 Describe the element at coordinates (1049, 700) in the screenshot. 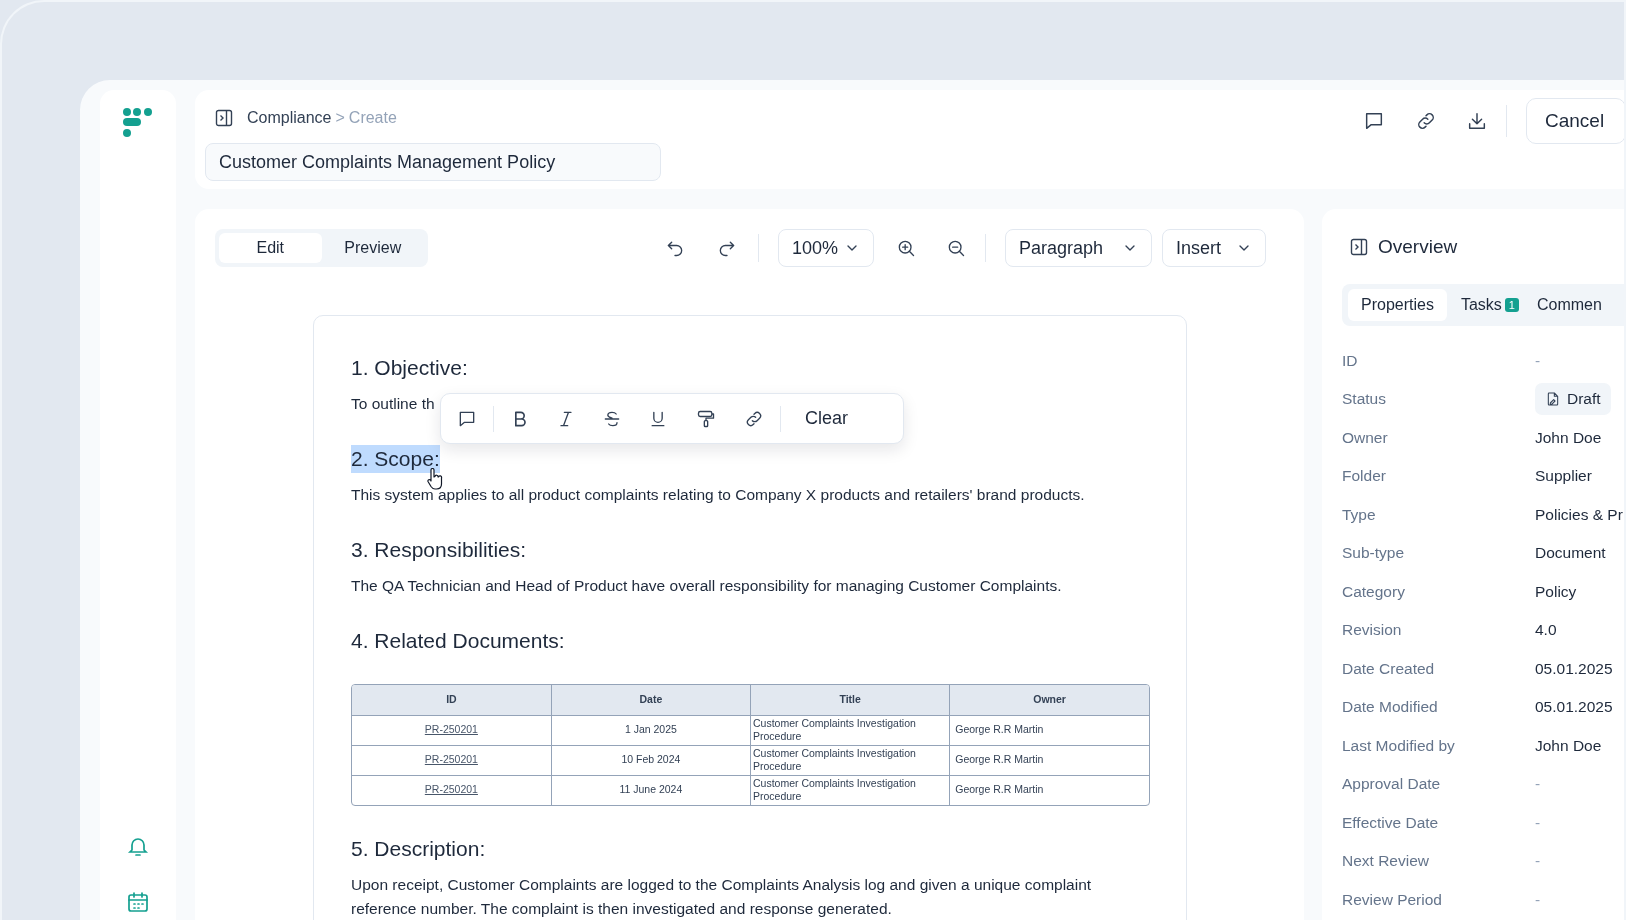

I see `column-header: Owner` at that location.